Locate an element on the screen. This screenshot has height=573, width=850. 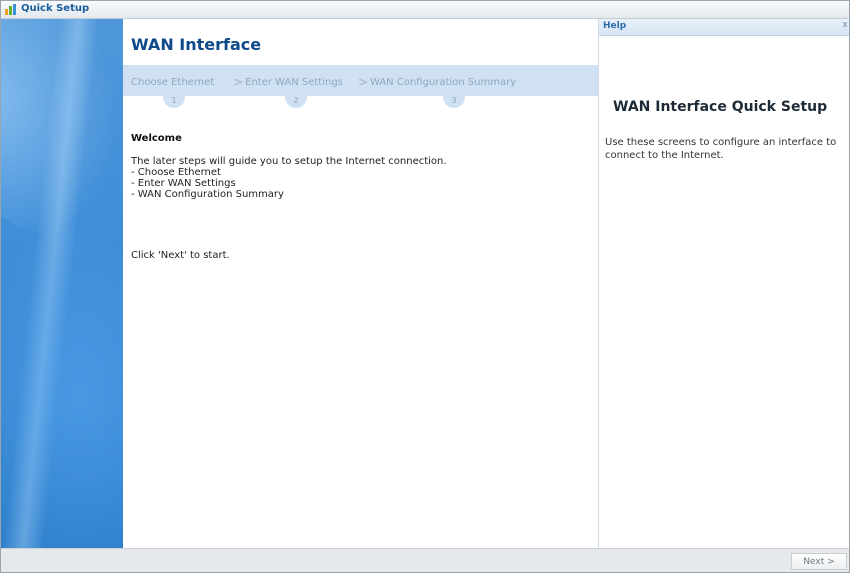
left-decorative-panel is located at coordinates (62, 283).